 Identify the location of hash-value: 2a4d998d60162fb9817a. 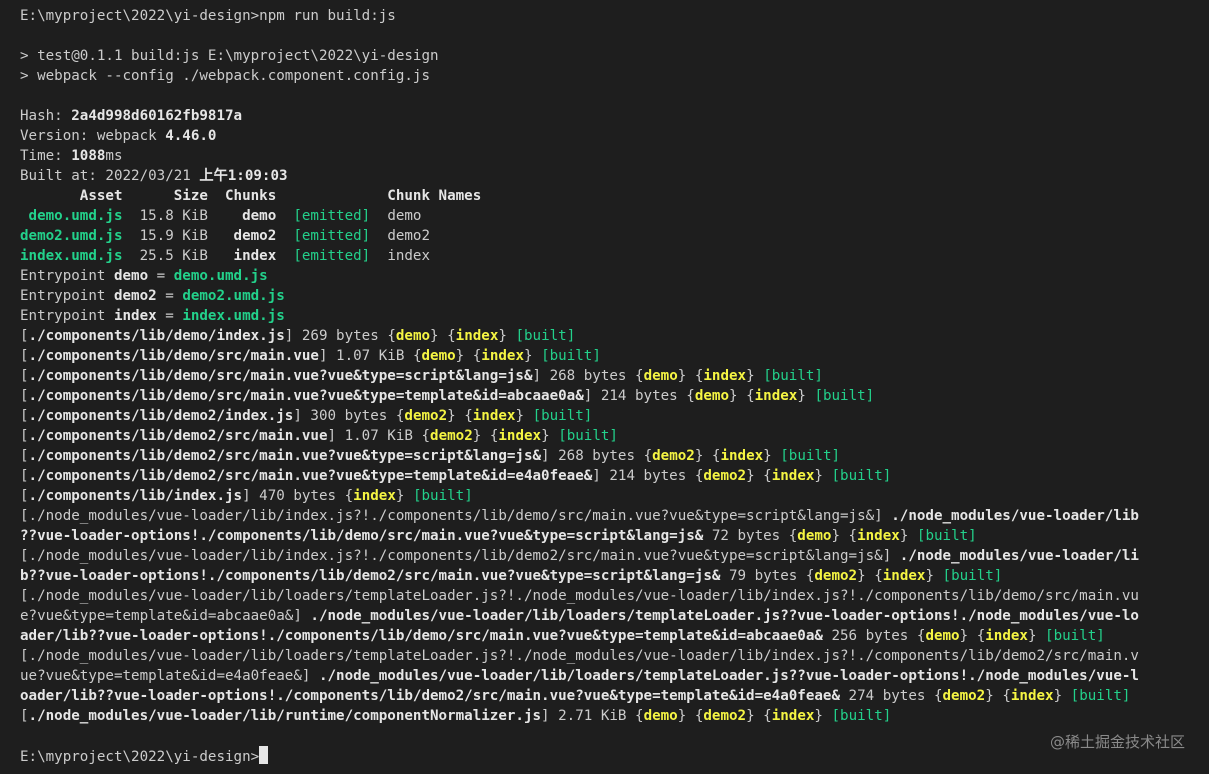
(157, 116).